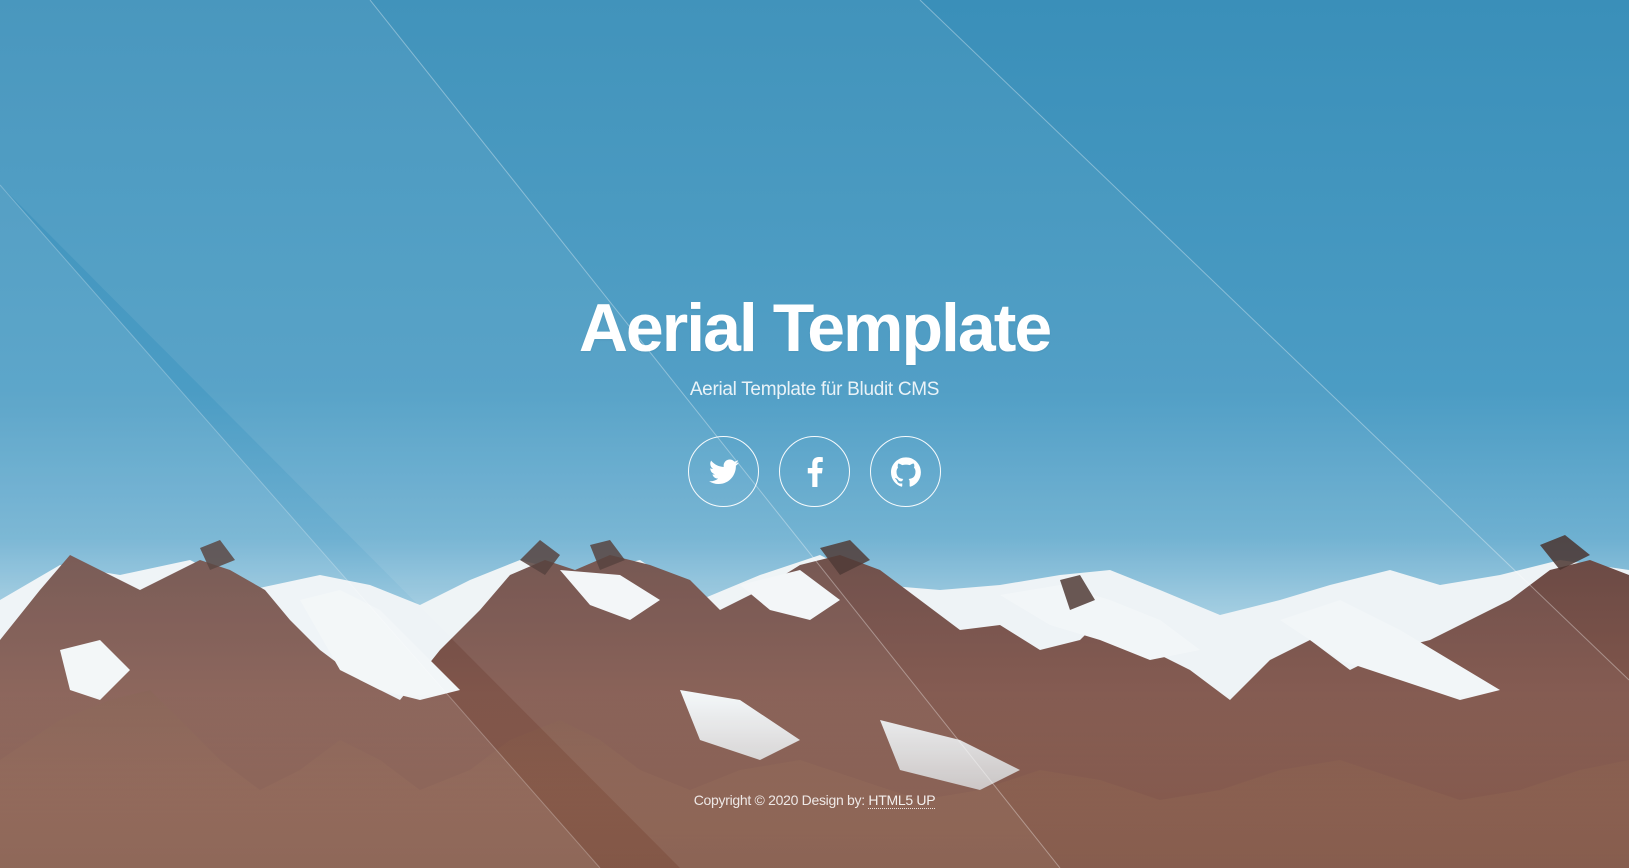 The height and width of the screenshot is (868, 1629). I want to click on site-title: Aerial Template, so click(815, 328).